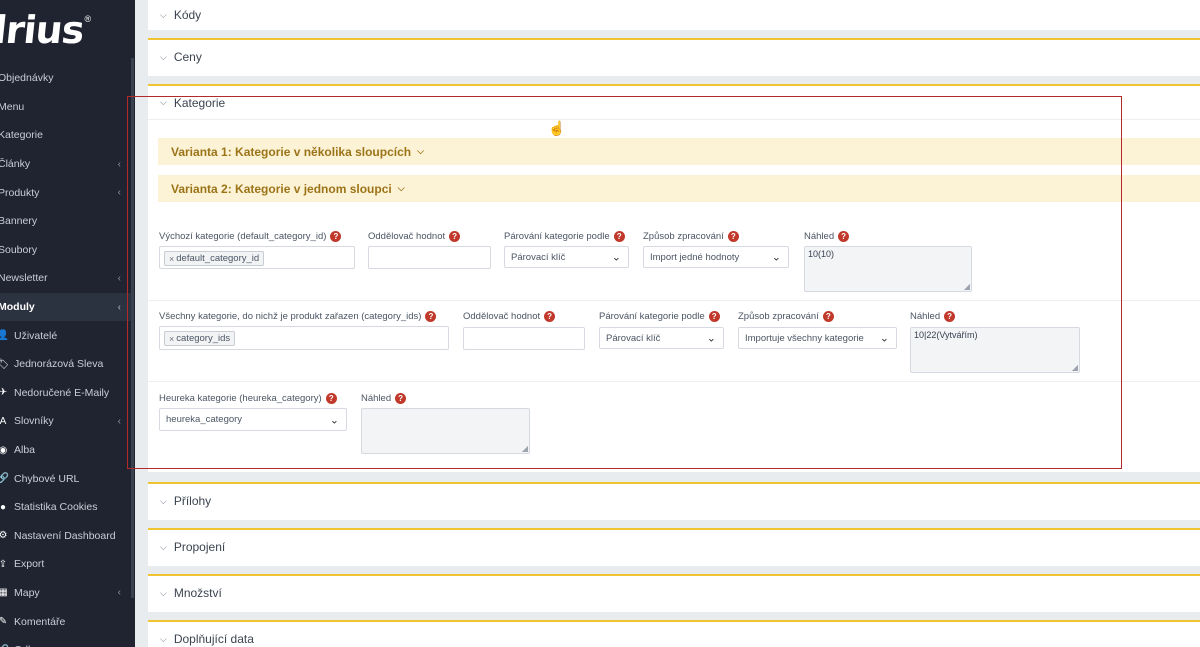  I want to click on sidebar-item-kategorie: Kategorie, so click(65, 135).